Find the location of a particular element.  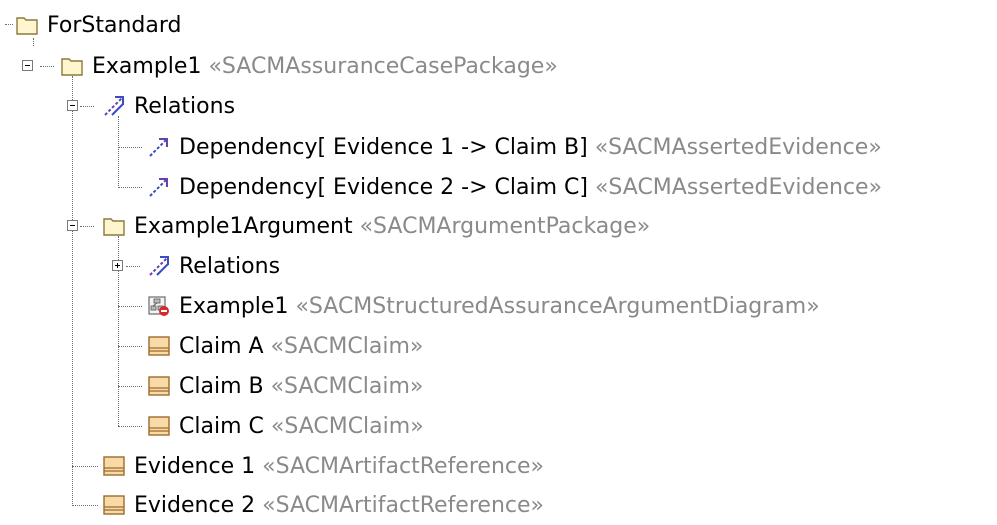

node-label: Example1Argument is located at coordinates (243, 226).